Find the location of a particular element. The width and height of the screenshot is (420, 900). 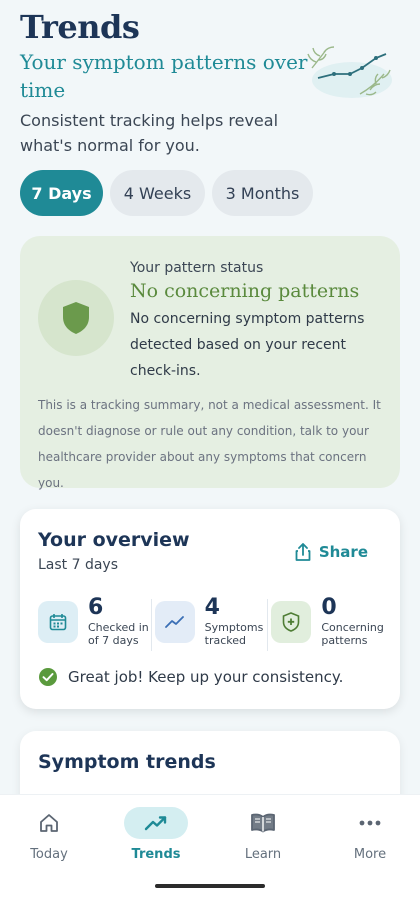

stat-checked-in: 6 Checked in of 7 days is located at coordinates (96, 625).